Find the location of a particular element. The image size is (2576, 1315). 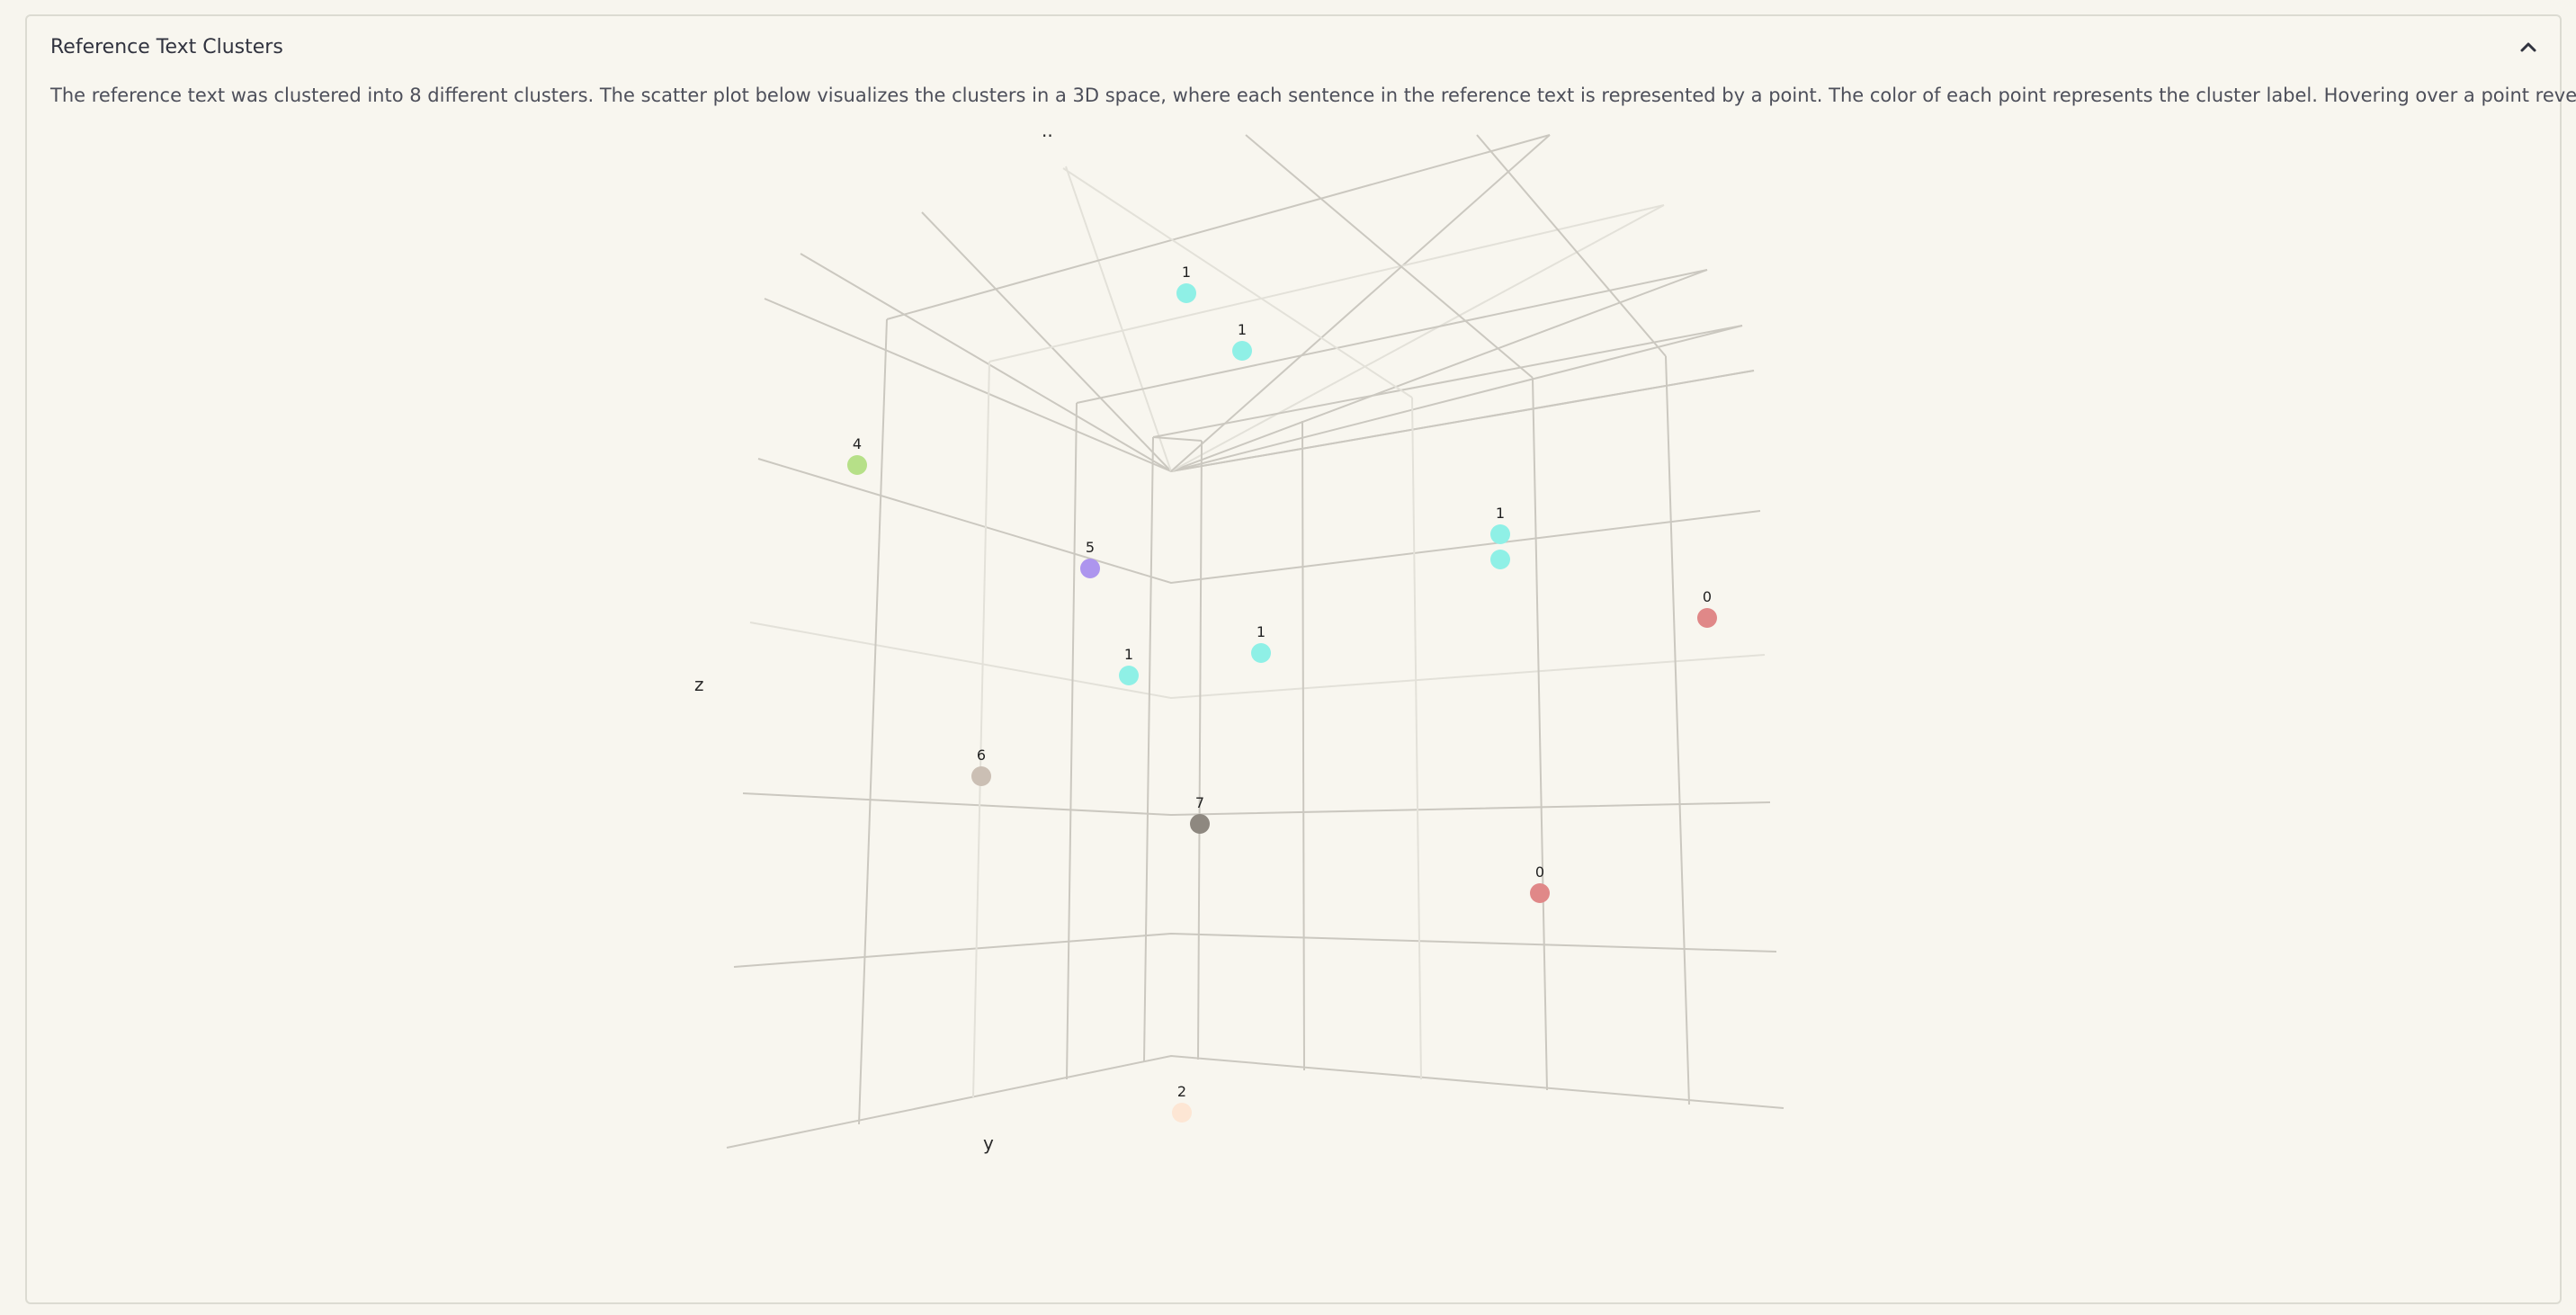

point-label: 4 is located at coordinates (857, 444).